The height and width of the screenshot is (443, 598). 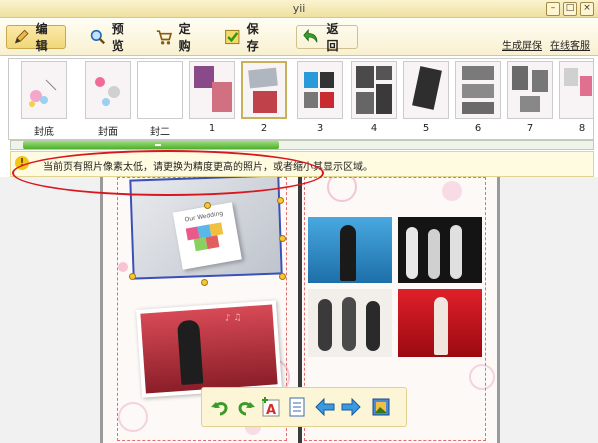 What do you see at coordinates (207, 236) in the screenshot?
I see `wedding-puzzle-photo: Our Wedding` at bounding box center [207, 236].